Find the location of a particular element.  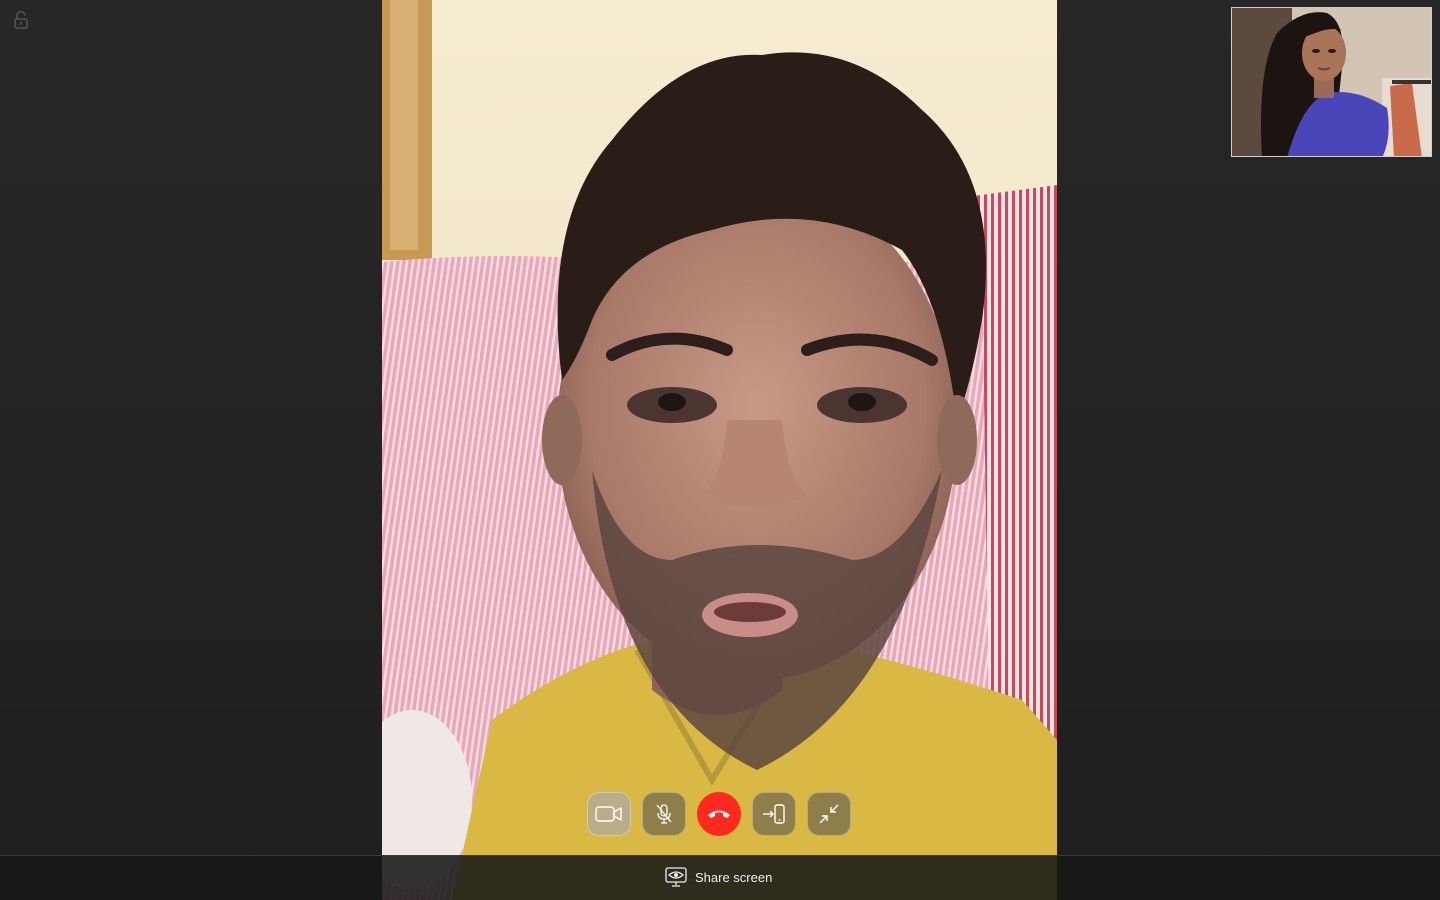

share-screen-button: Share screen is located at coordinates (718, 877).